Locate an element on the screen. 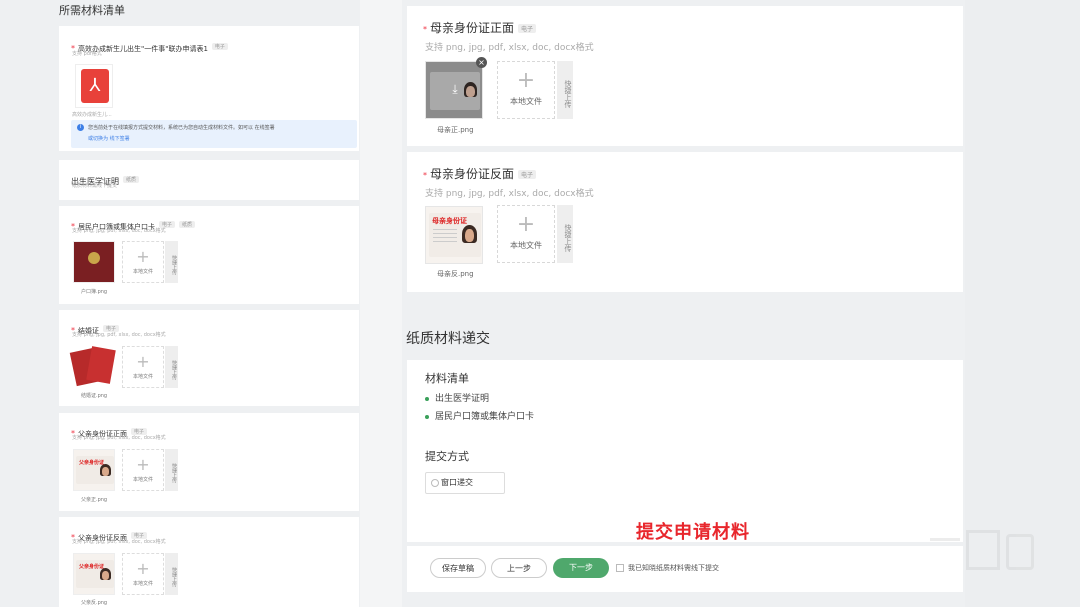 This screenshot has height=607, width=1080. file-name: 户口簿.png is located at coordinates (94, 292).